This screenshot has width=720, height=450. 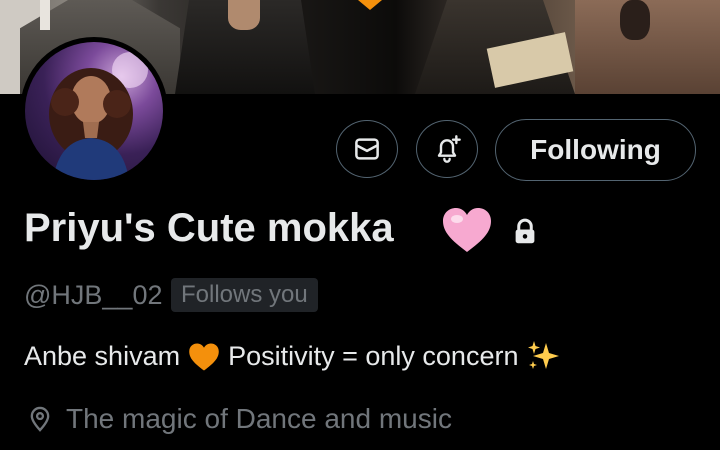 I want to click on display-name: Priyu's Cute mokka, so click(x=209, y=228).